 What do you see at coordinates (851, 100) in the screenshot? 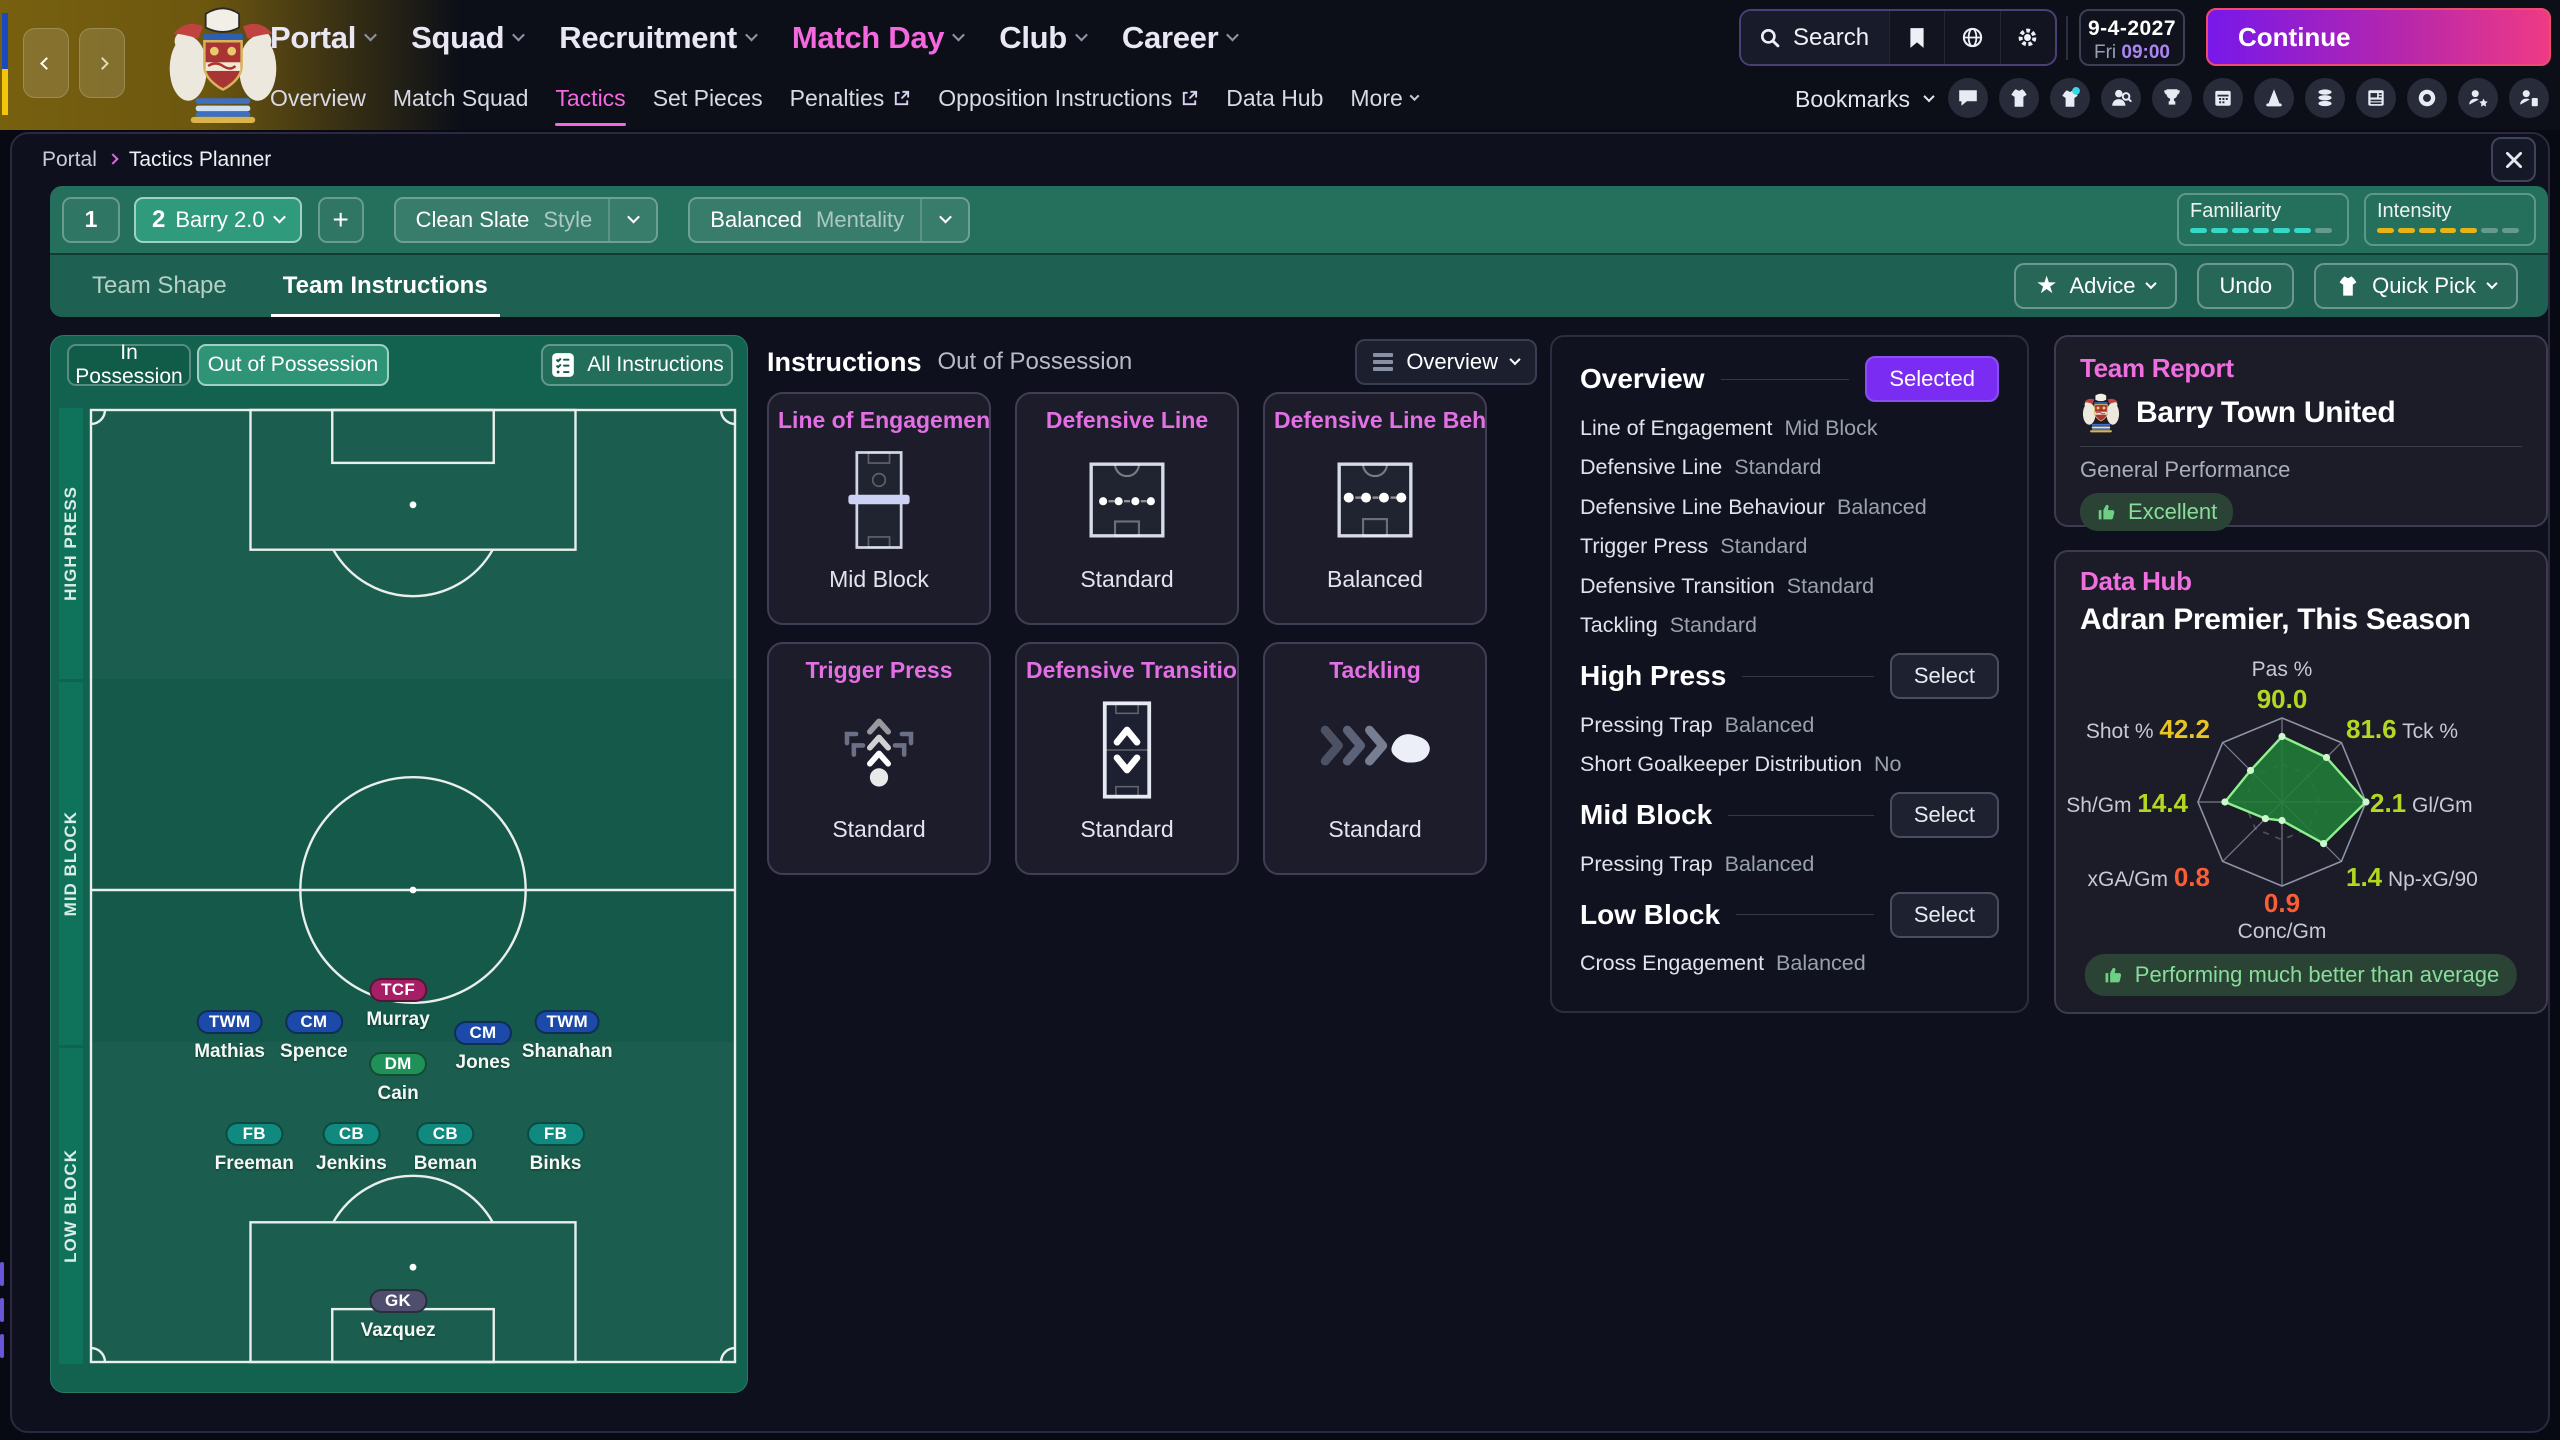
I see `subtab-penalties: Penalties` at bounding box center [851, 100].